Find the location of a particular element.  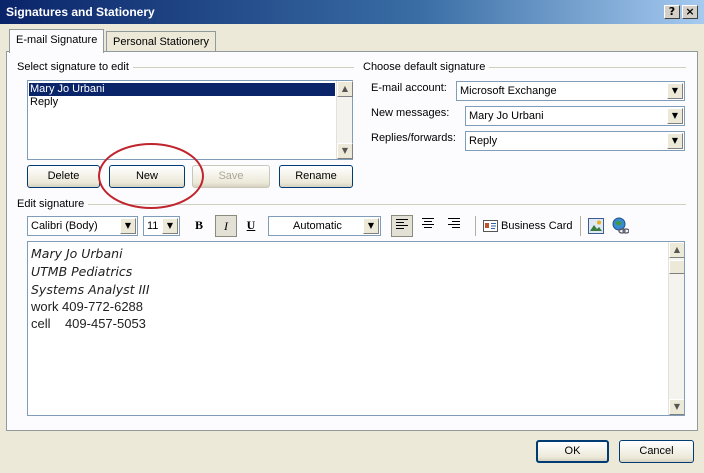

replies-forwards-label: Replies/forwards: is located at coordinates (413, 138).